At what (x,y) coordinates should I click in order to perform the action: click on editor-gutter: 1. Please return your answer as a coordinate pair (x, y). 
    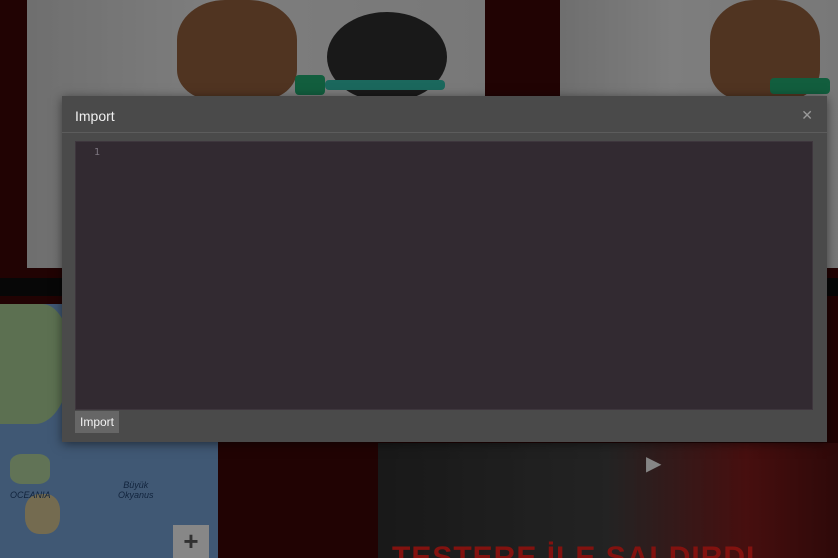
    Looking at the image, I should click on (89, 275).